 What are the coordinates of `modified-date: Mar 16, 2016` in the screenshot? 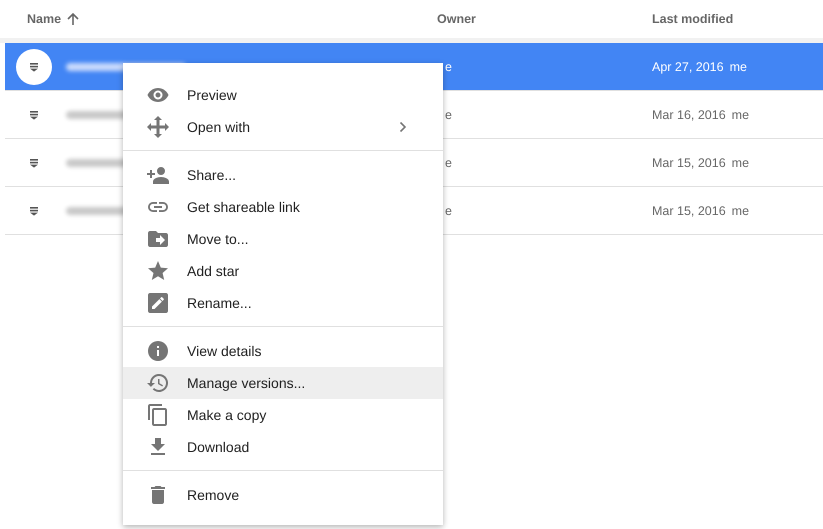 It's located at (689, 115).